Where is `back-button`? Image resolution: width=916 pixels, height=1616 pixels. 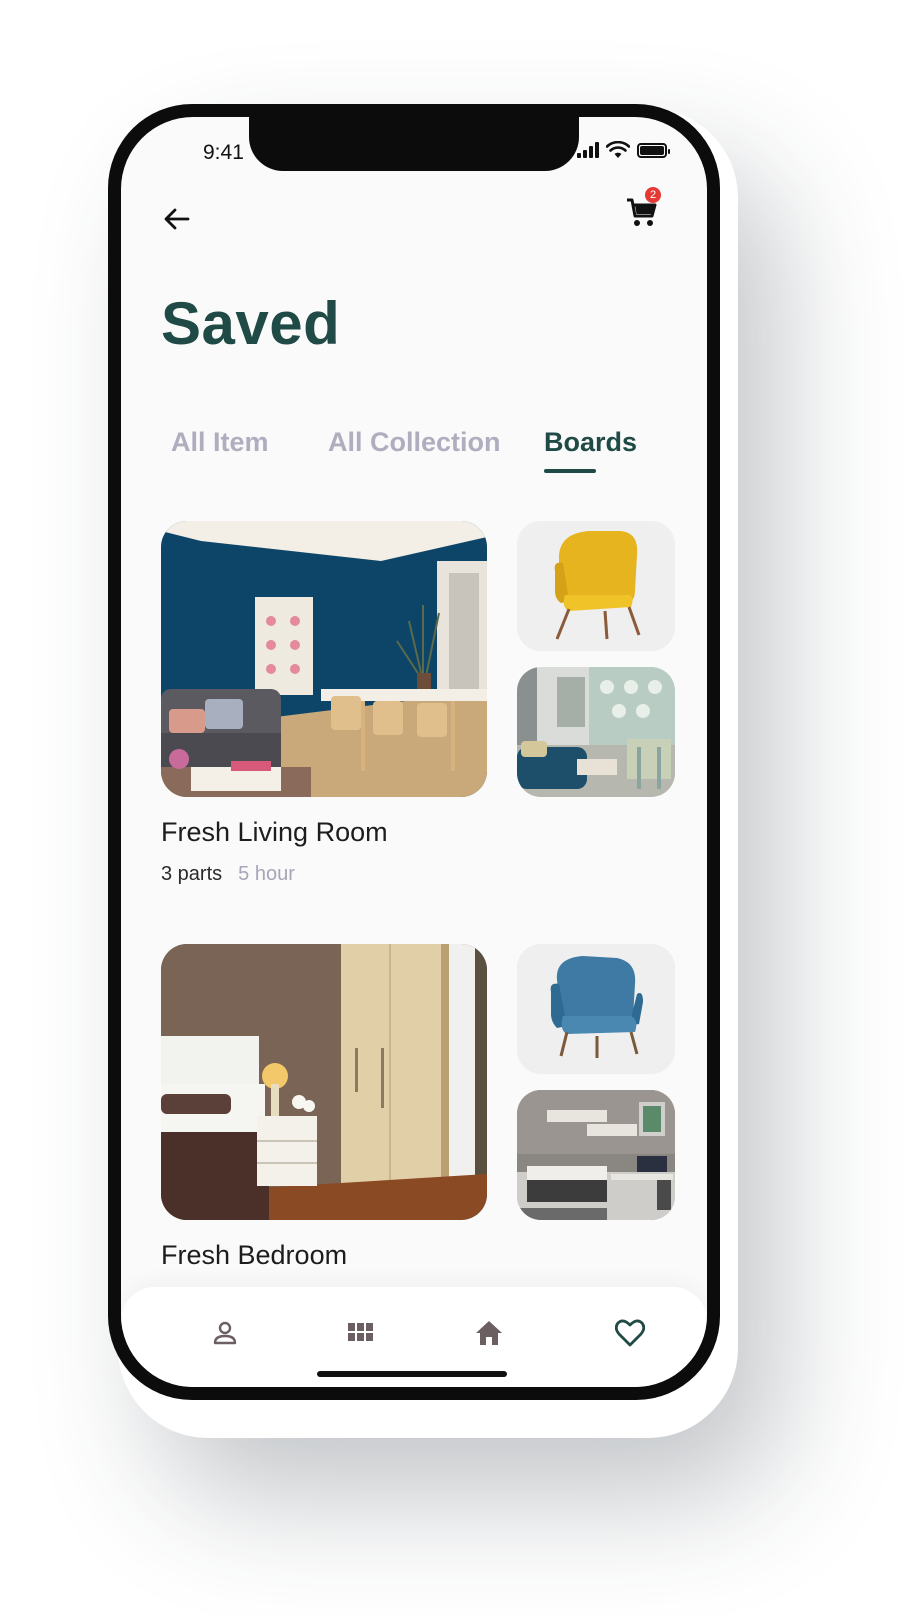
back-button is located at coordinates (177, 219).